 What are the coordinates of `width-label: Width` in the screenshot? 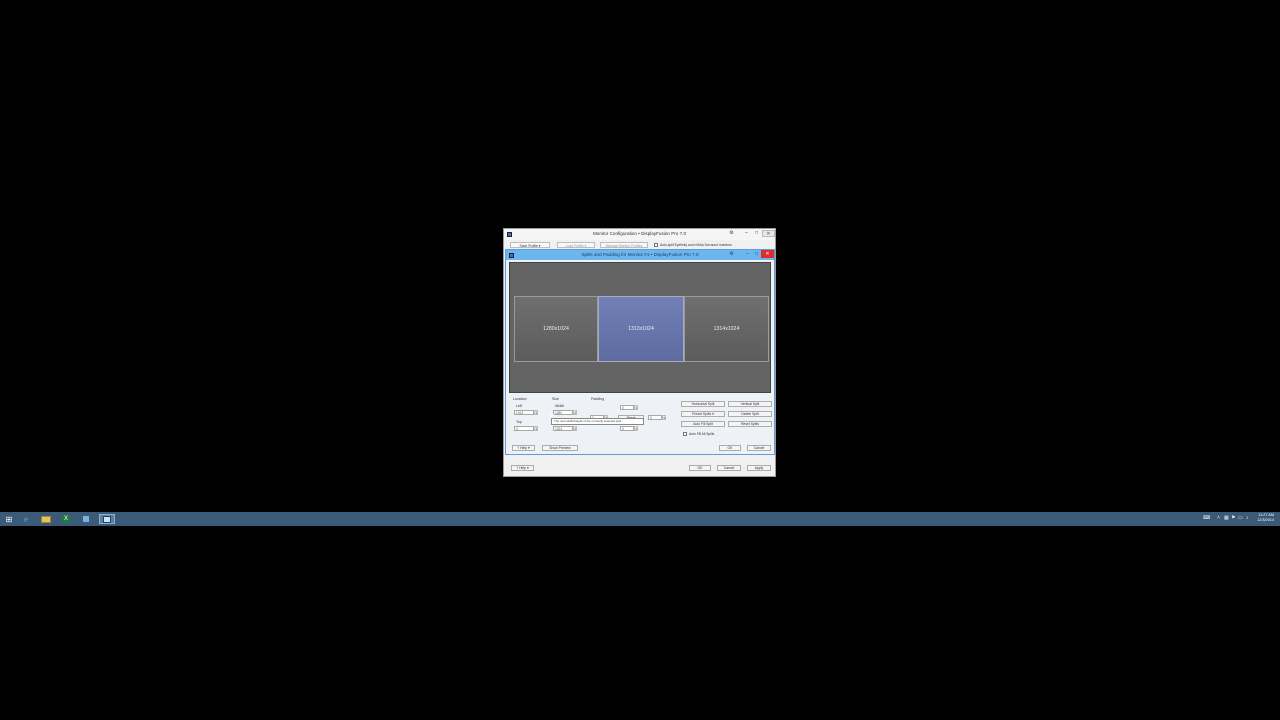 It's located at (560, 406).